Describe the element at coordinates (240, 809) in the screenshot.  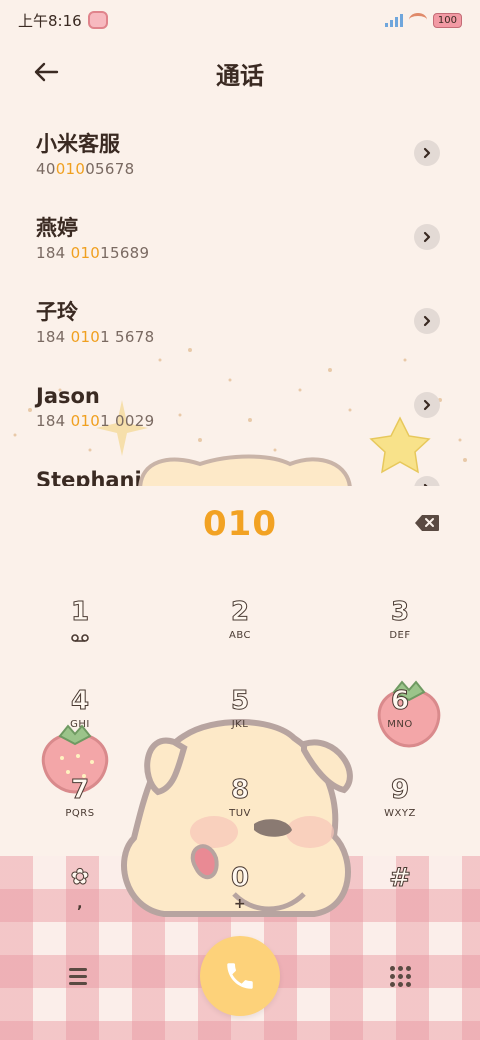
I see `key-8: 8 TUV` at that location.